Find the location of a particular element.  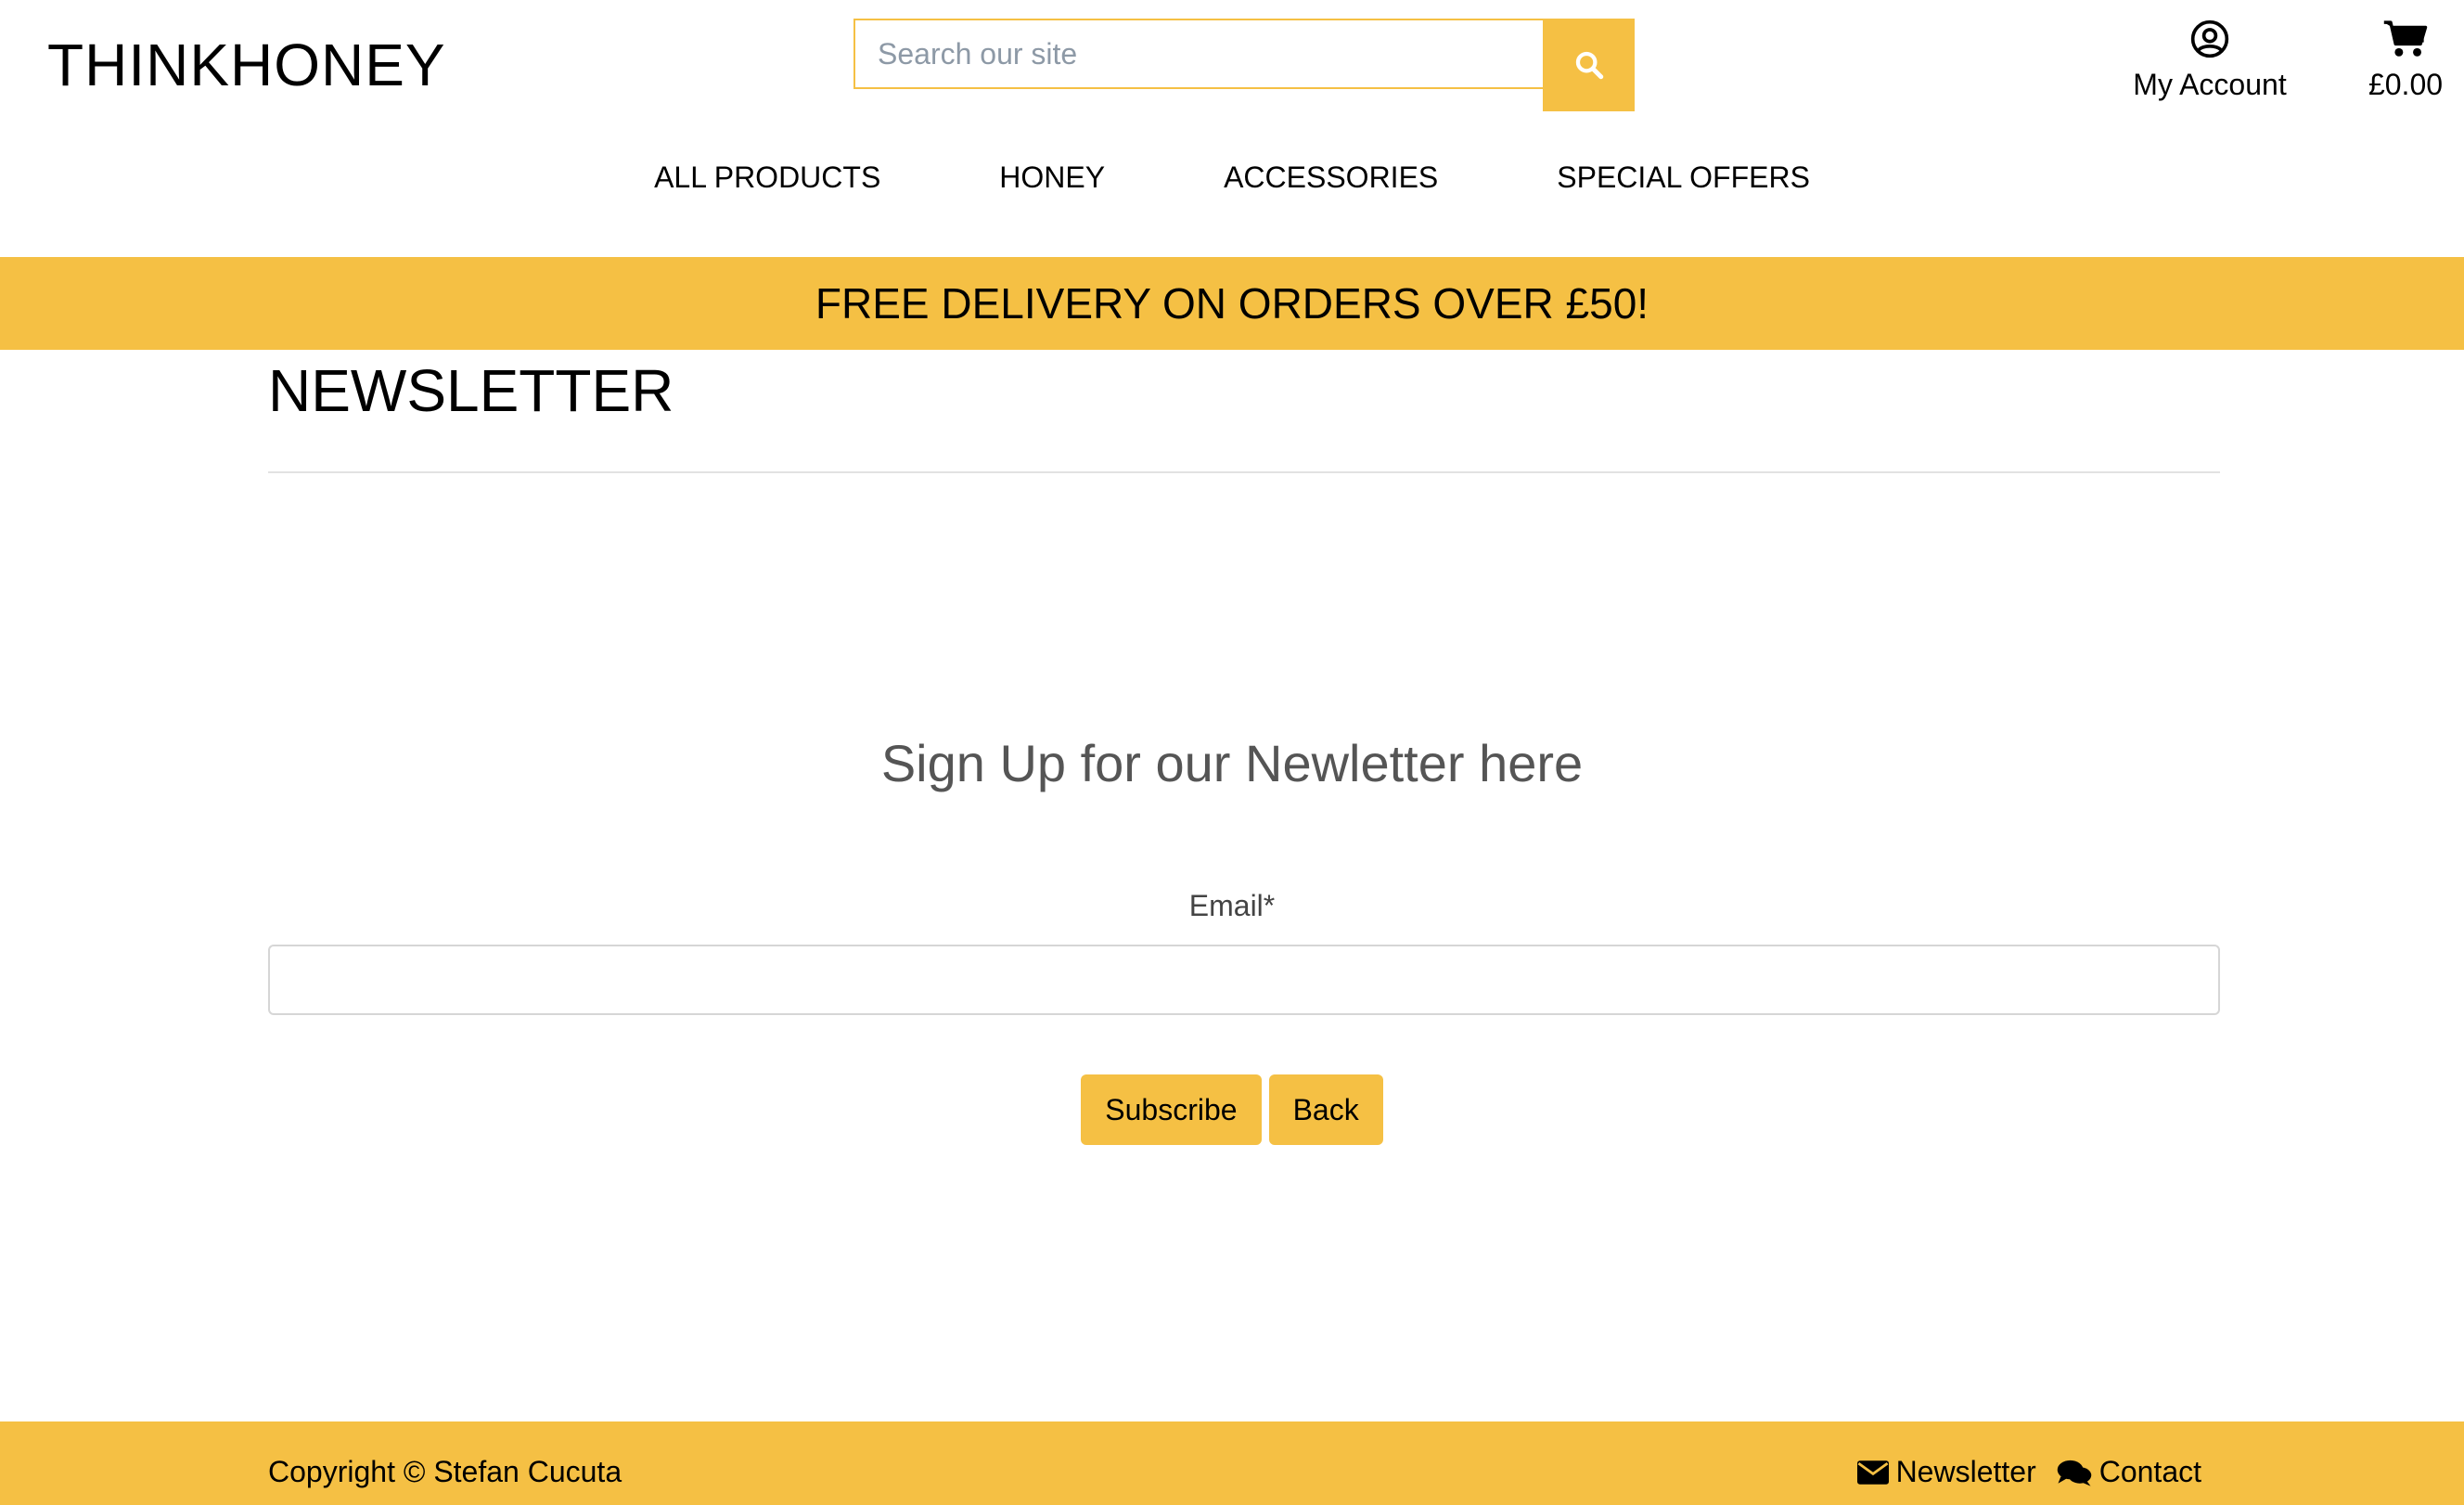

promo-banner: FREE DELIVERY ON ORDERS OVER £50! is located at coordinates (1232, 303).